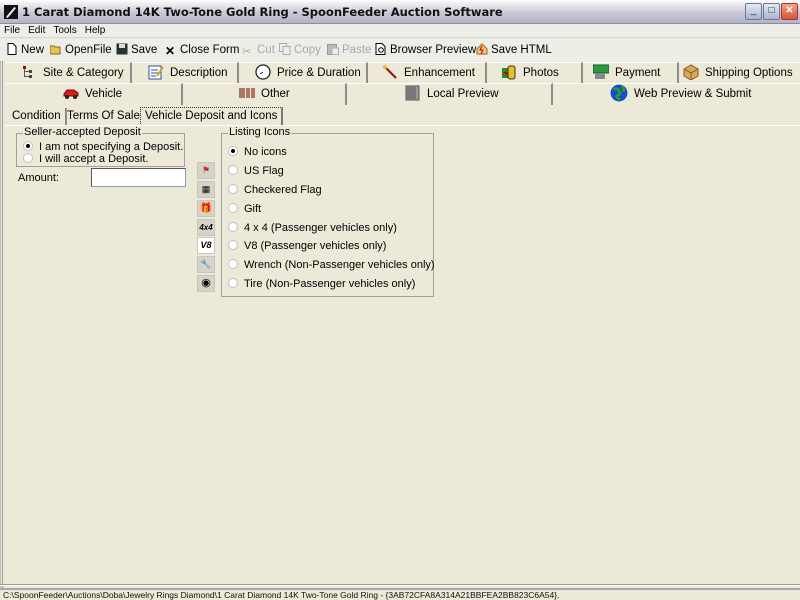  Describe the element at coordinates (244, 209) in the screenshot. I see `icon-option-gift: Gift` at that location.